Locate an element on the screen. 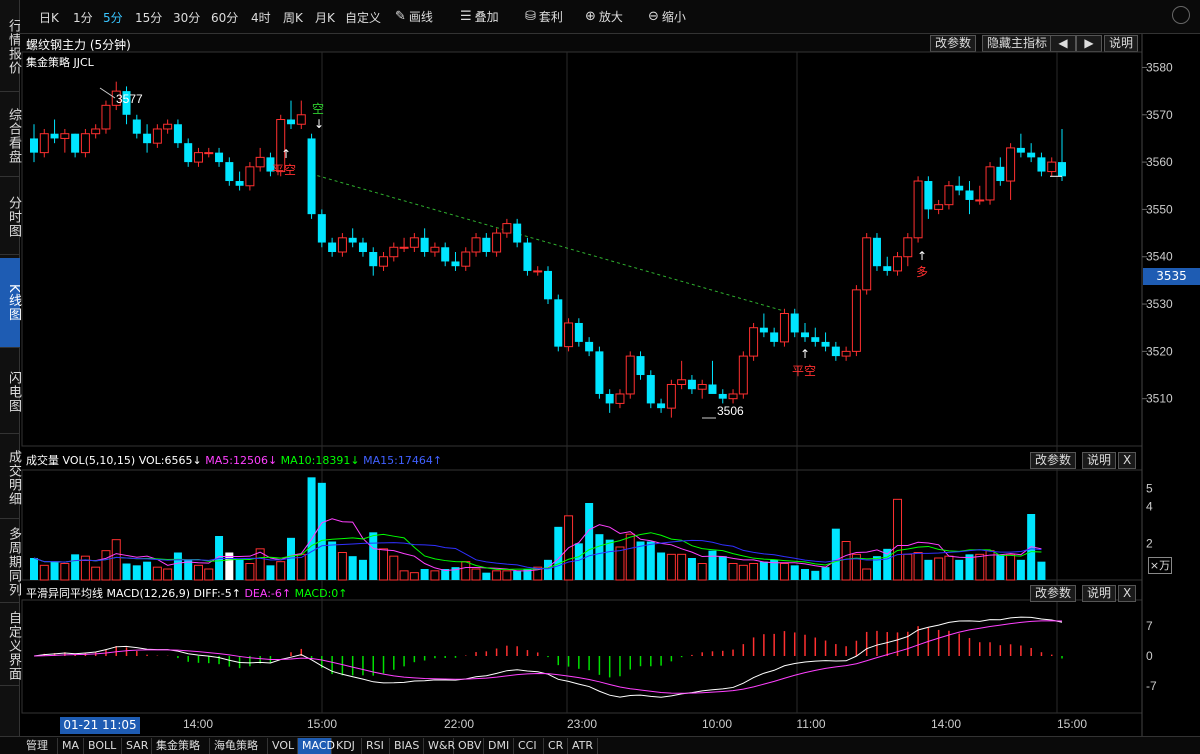 The width and height of the screenshot is (1200, 754). macd-close-button: X is located at coordinates (1127, 593).